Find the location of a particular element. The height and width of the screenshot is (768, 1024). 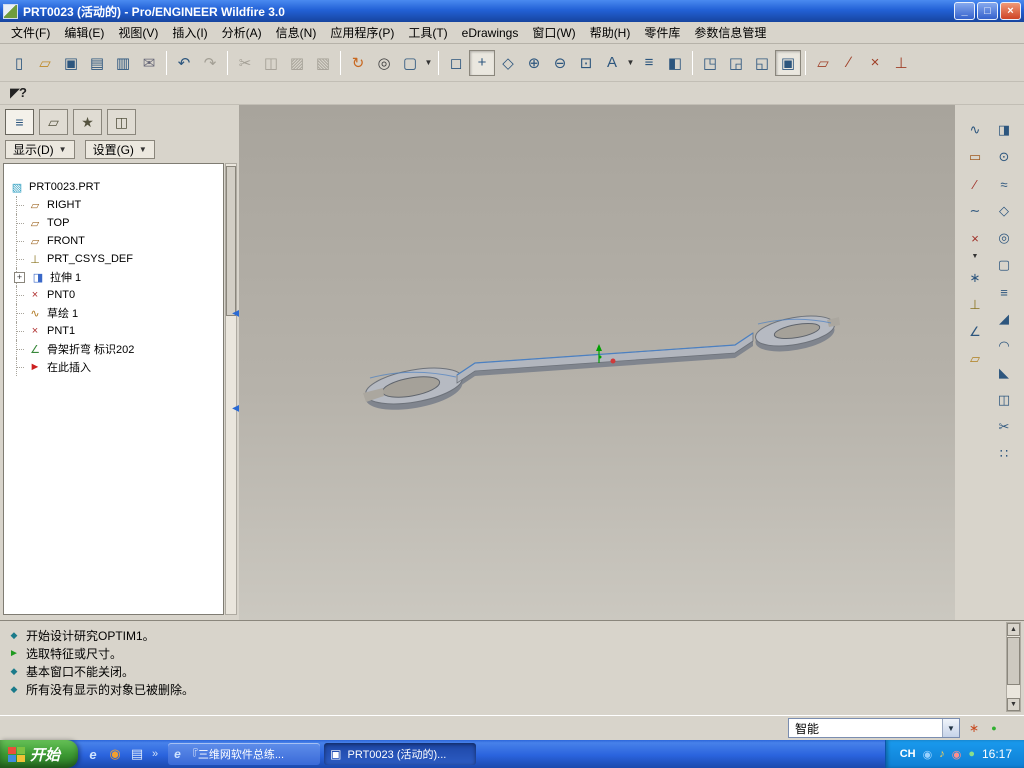

menu-view: 视图(V) is located at coordinates (138, 32).